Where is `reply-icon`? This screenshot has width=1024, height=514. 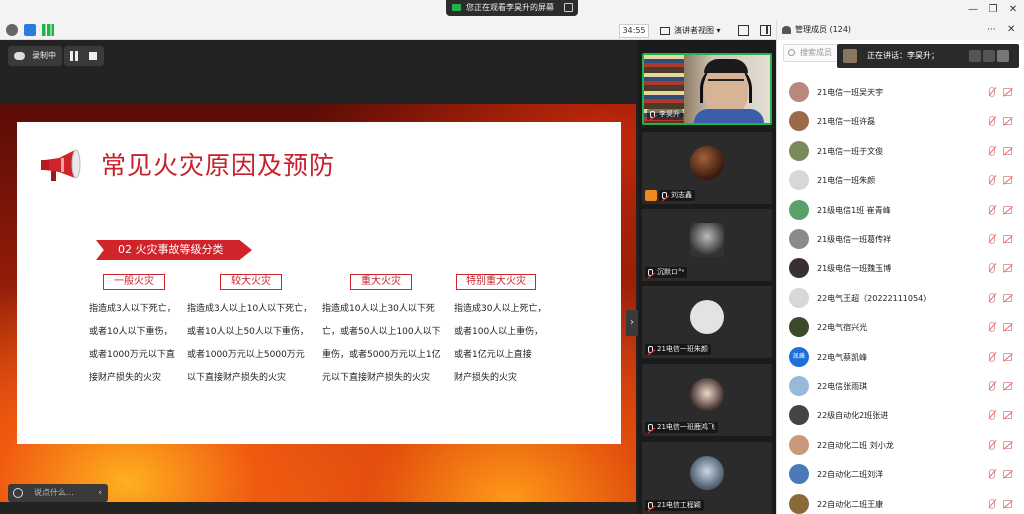 reply-icon is located at coordinates (1003, 56).